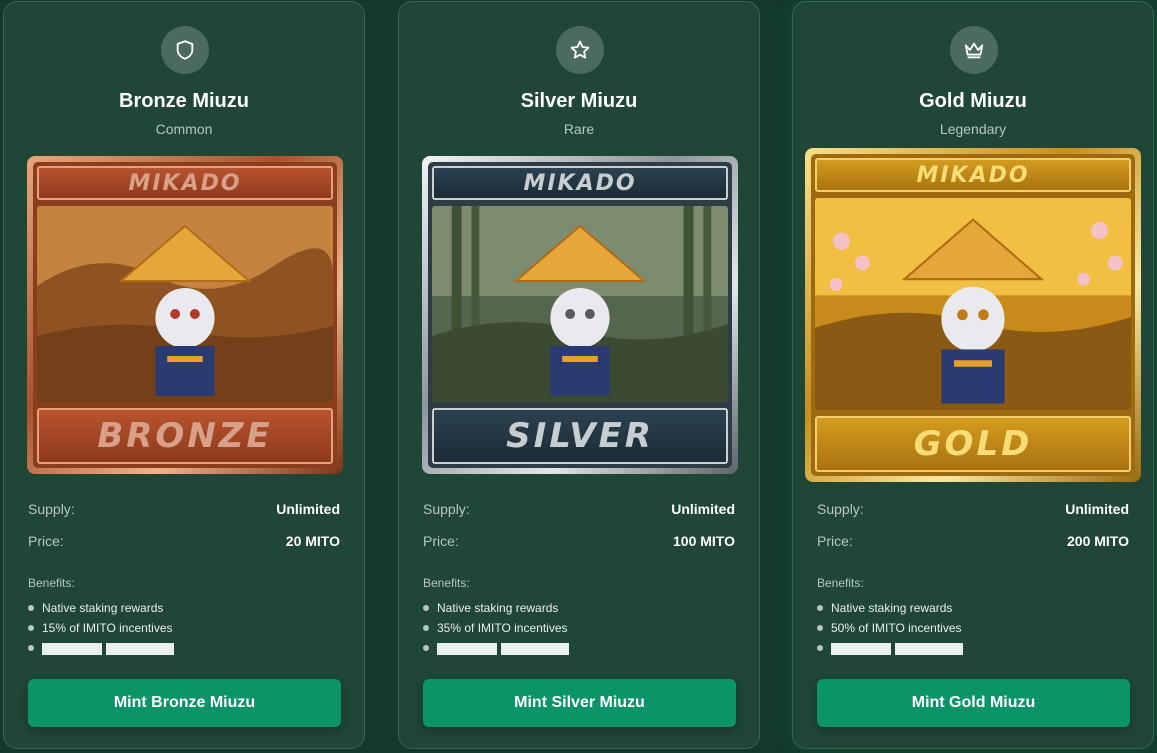 The width and height of the screenshot is (1157, 753). Describe the element at coordinates (580, 436) in the screenshot. I see `art-footer-text: SILVER` at that location.